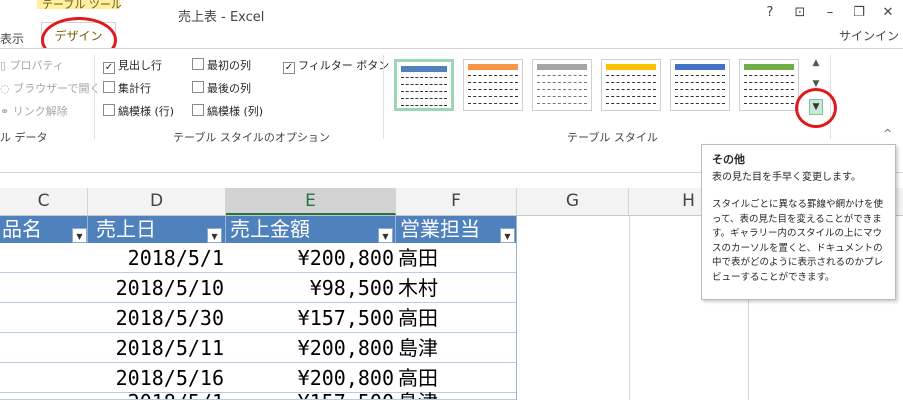 This screenshot has height=400, width=903. What do you see at coordinates (221, 88) in the screenshot?
I see `last-column-checkbox: 最後の列` at bounding box center [221, 88].